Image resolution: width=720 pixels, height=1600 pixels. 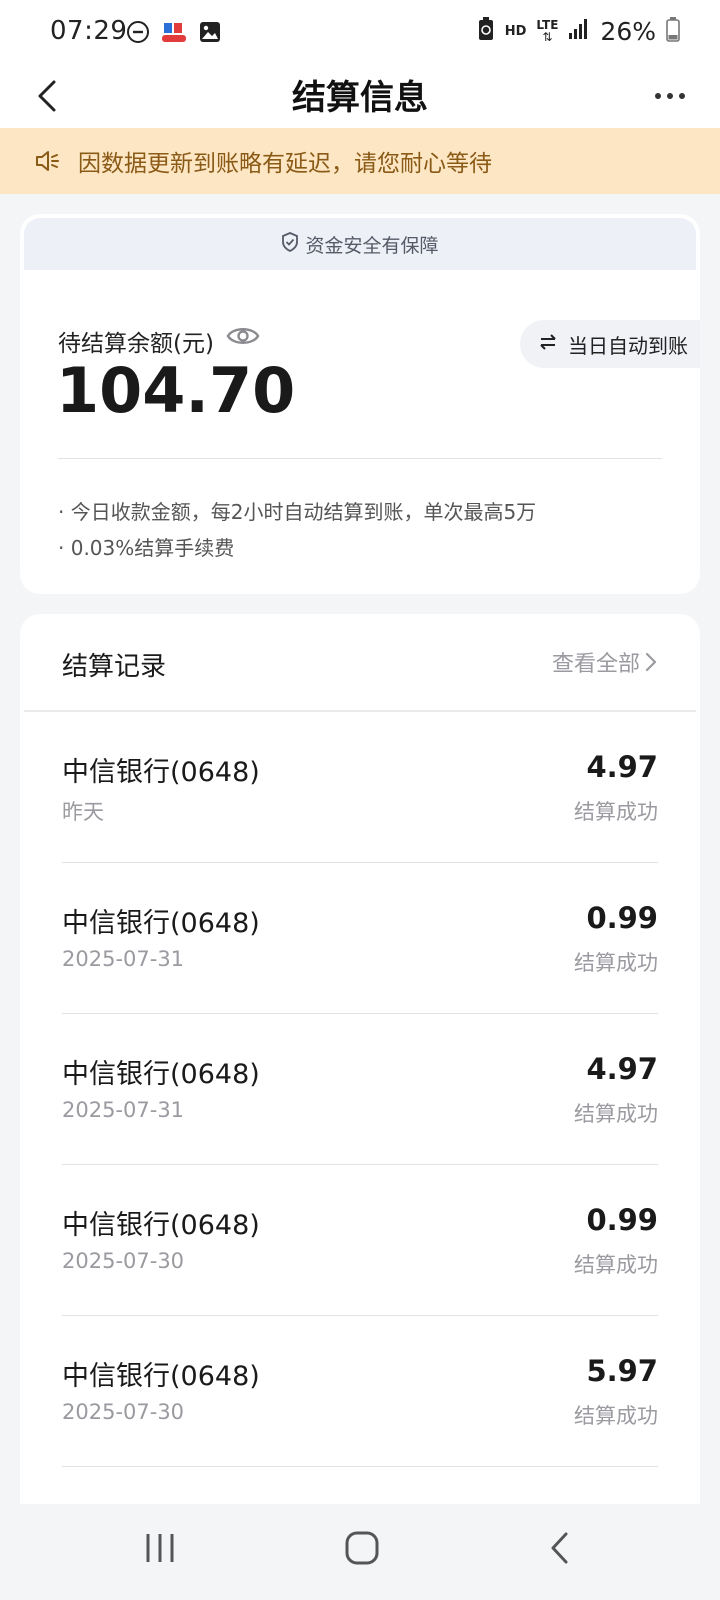 What do you see at coordinates (548, 344) in the screenshot?
I see `swap-arrows-icon` at bounding box center [548, 344].